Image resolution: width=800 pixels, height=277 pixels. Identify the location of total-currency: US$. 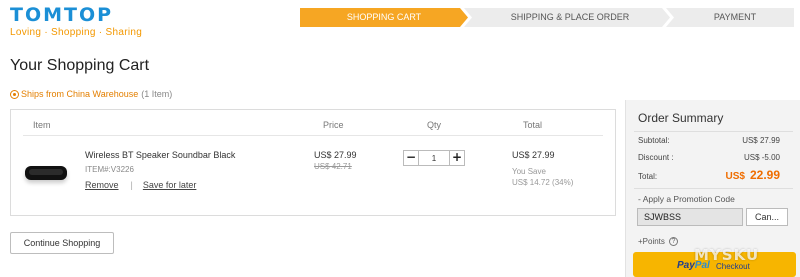
(735, 176).